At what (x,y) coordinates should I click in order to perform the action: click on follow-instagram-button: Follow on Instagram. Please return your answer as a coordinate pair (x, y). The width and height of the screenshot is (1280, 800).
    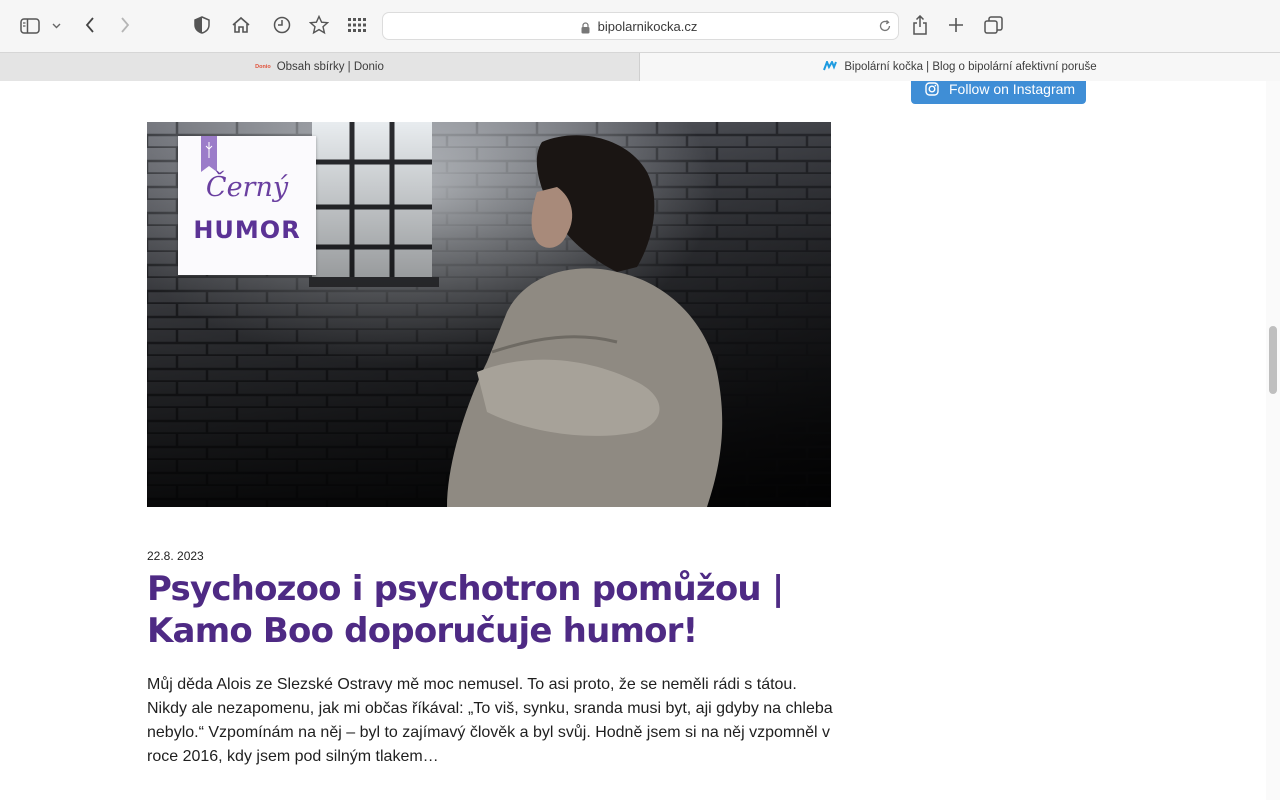
    Looking at the image, I should click on (998, 92).